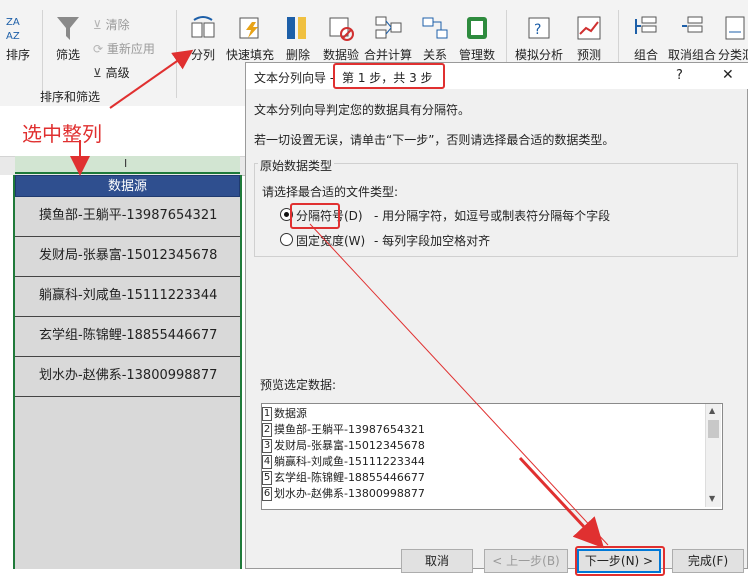 This screenshot has height=576, width=748. What do you see at coordinates (561, 502) in the screenshot?
I see `arrow-to-next` at bounding box center [561, 502].